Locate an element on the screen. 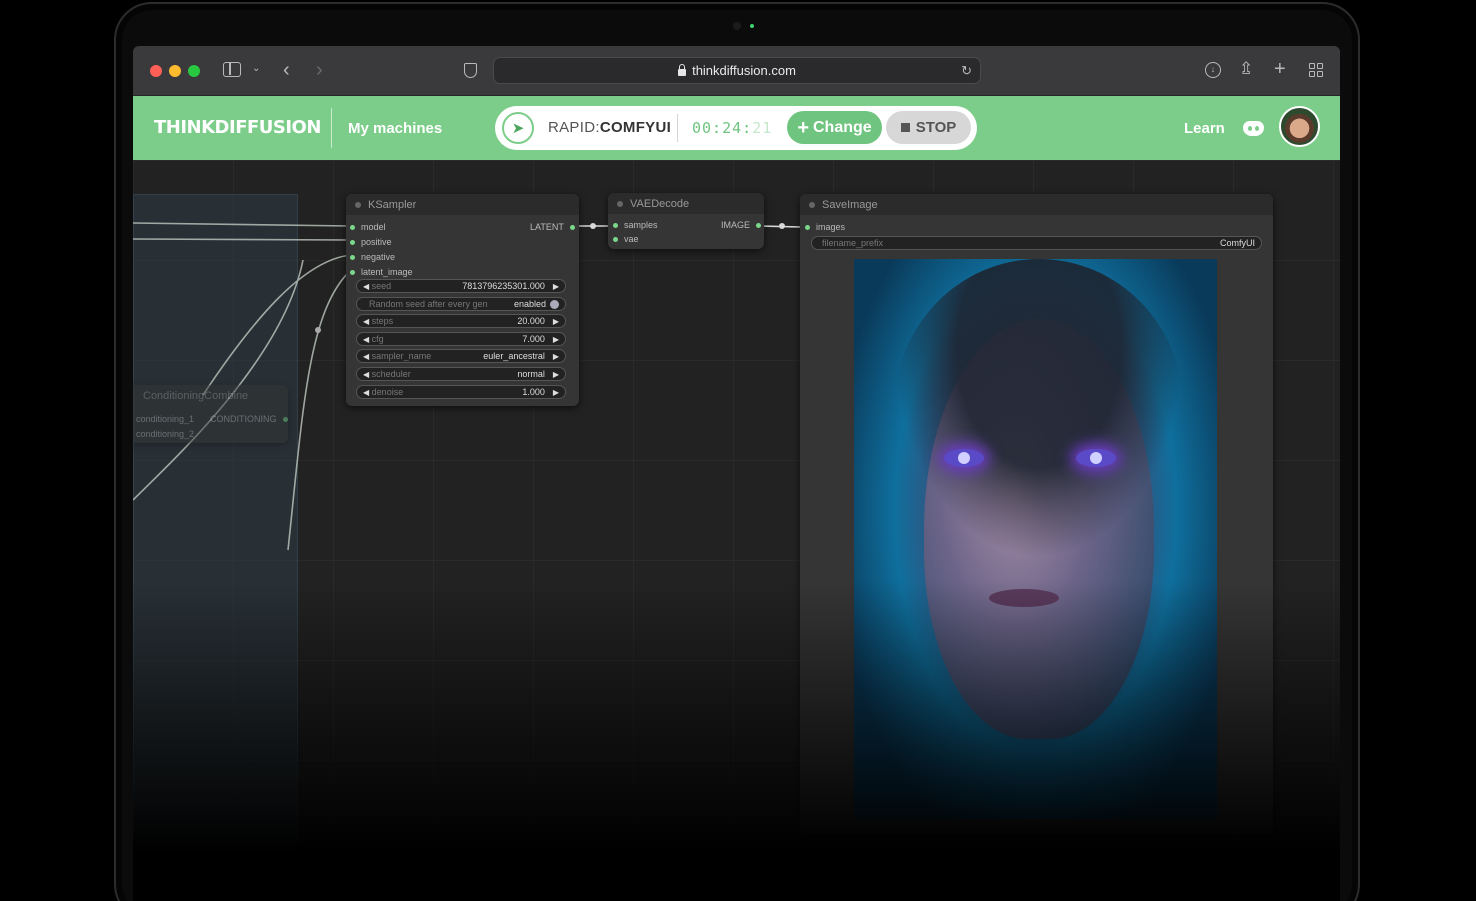 The width and height of the screenshot is (1476, 901). input-positive: positive is located at coordinates (371, 242).